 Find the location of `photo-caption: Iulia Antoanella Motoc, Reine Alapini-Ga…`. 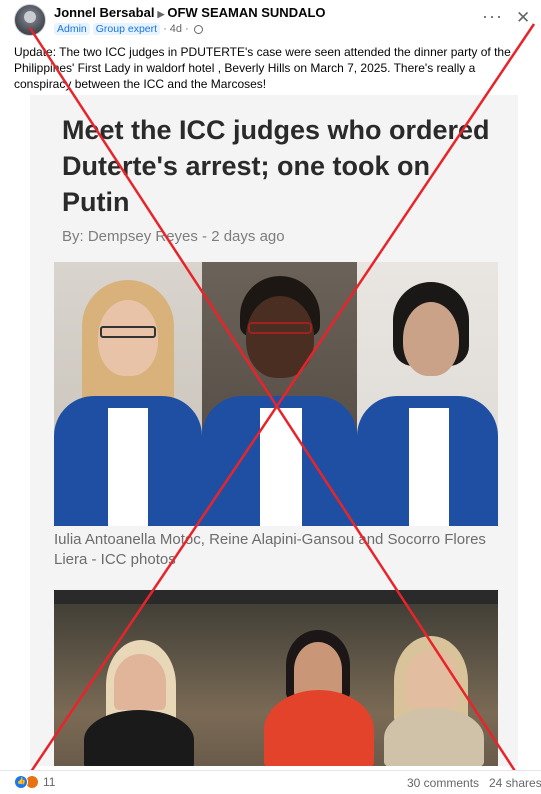

photo-caption: Iulia Antoanella Motoc, Reine Alapini-Ga… is located at coordinates (270, 549).